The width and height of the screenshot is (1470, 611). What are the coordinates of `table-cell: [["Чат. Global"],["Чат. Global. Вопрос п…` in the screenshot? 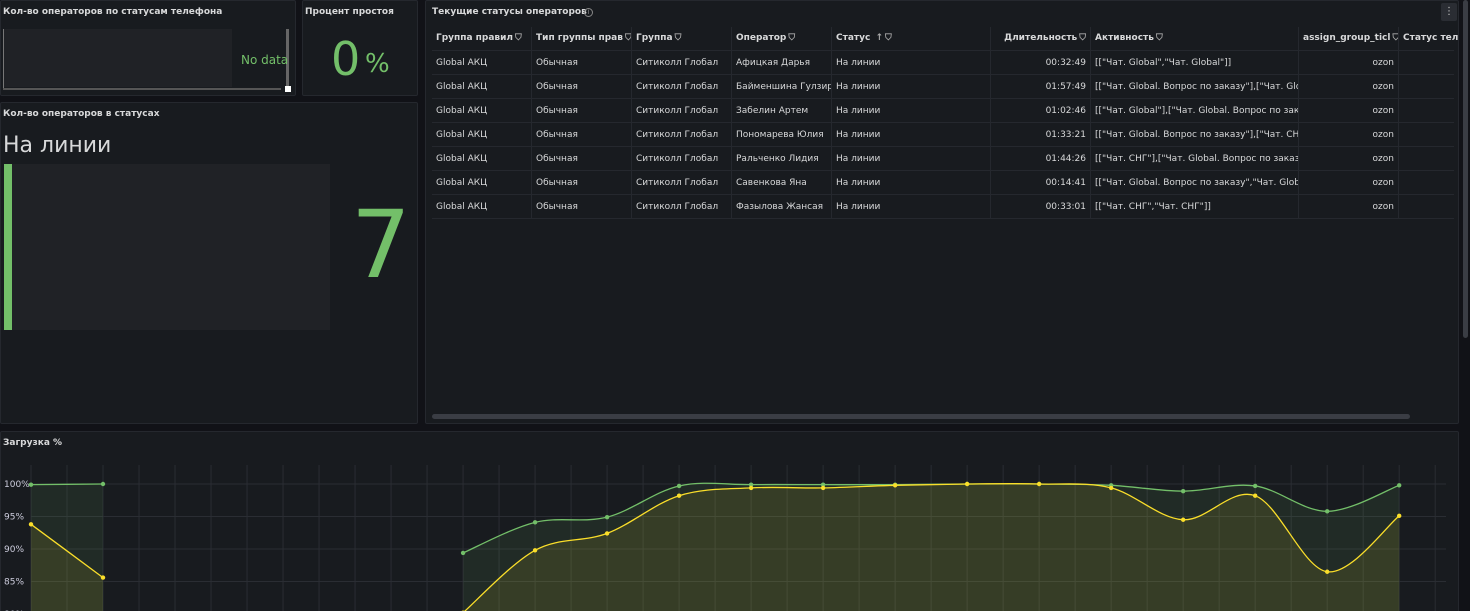 It's located at (1195, 111).